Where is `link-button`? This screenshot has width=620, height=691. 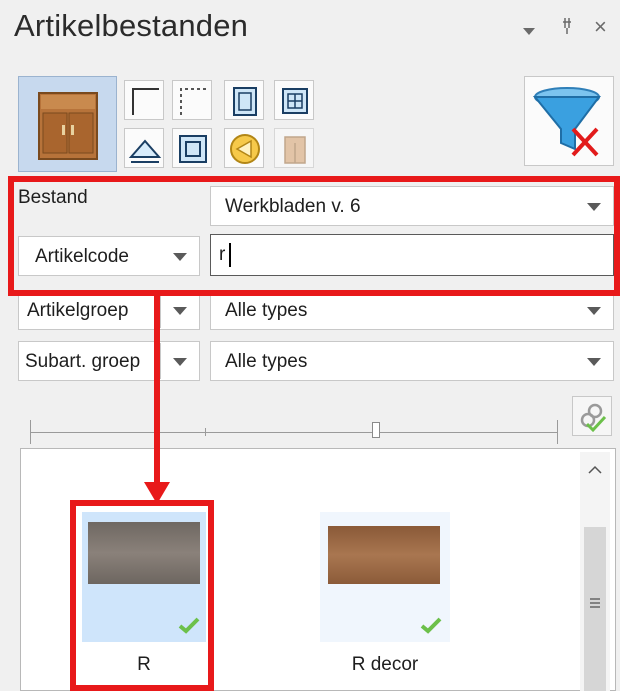 link-button is located at coordinates (592, 416).